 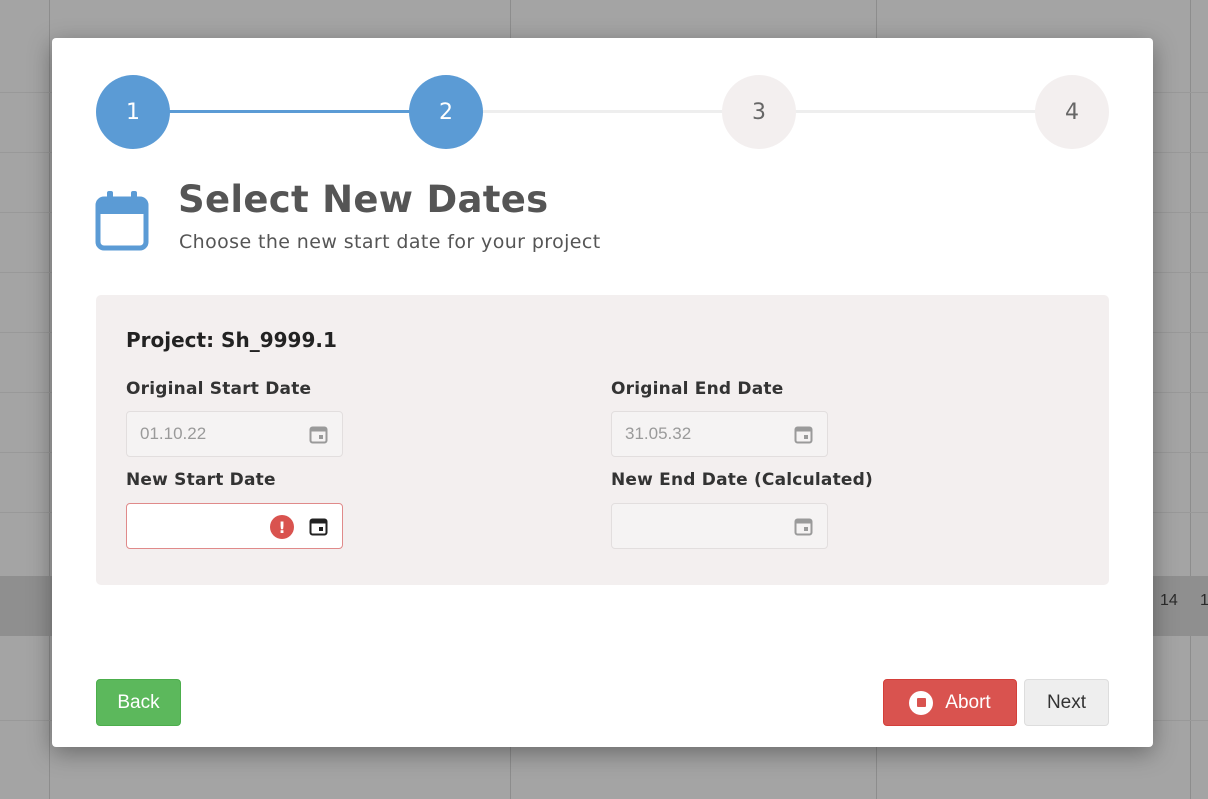 I want to click on back-button: Back, so click(x=138, y=702).